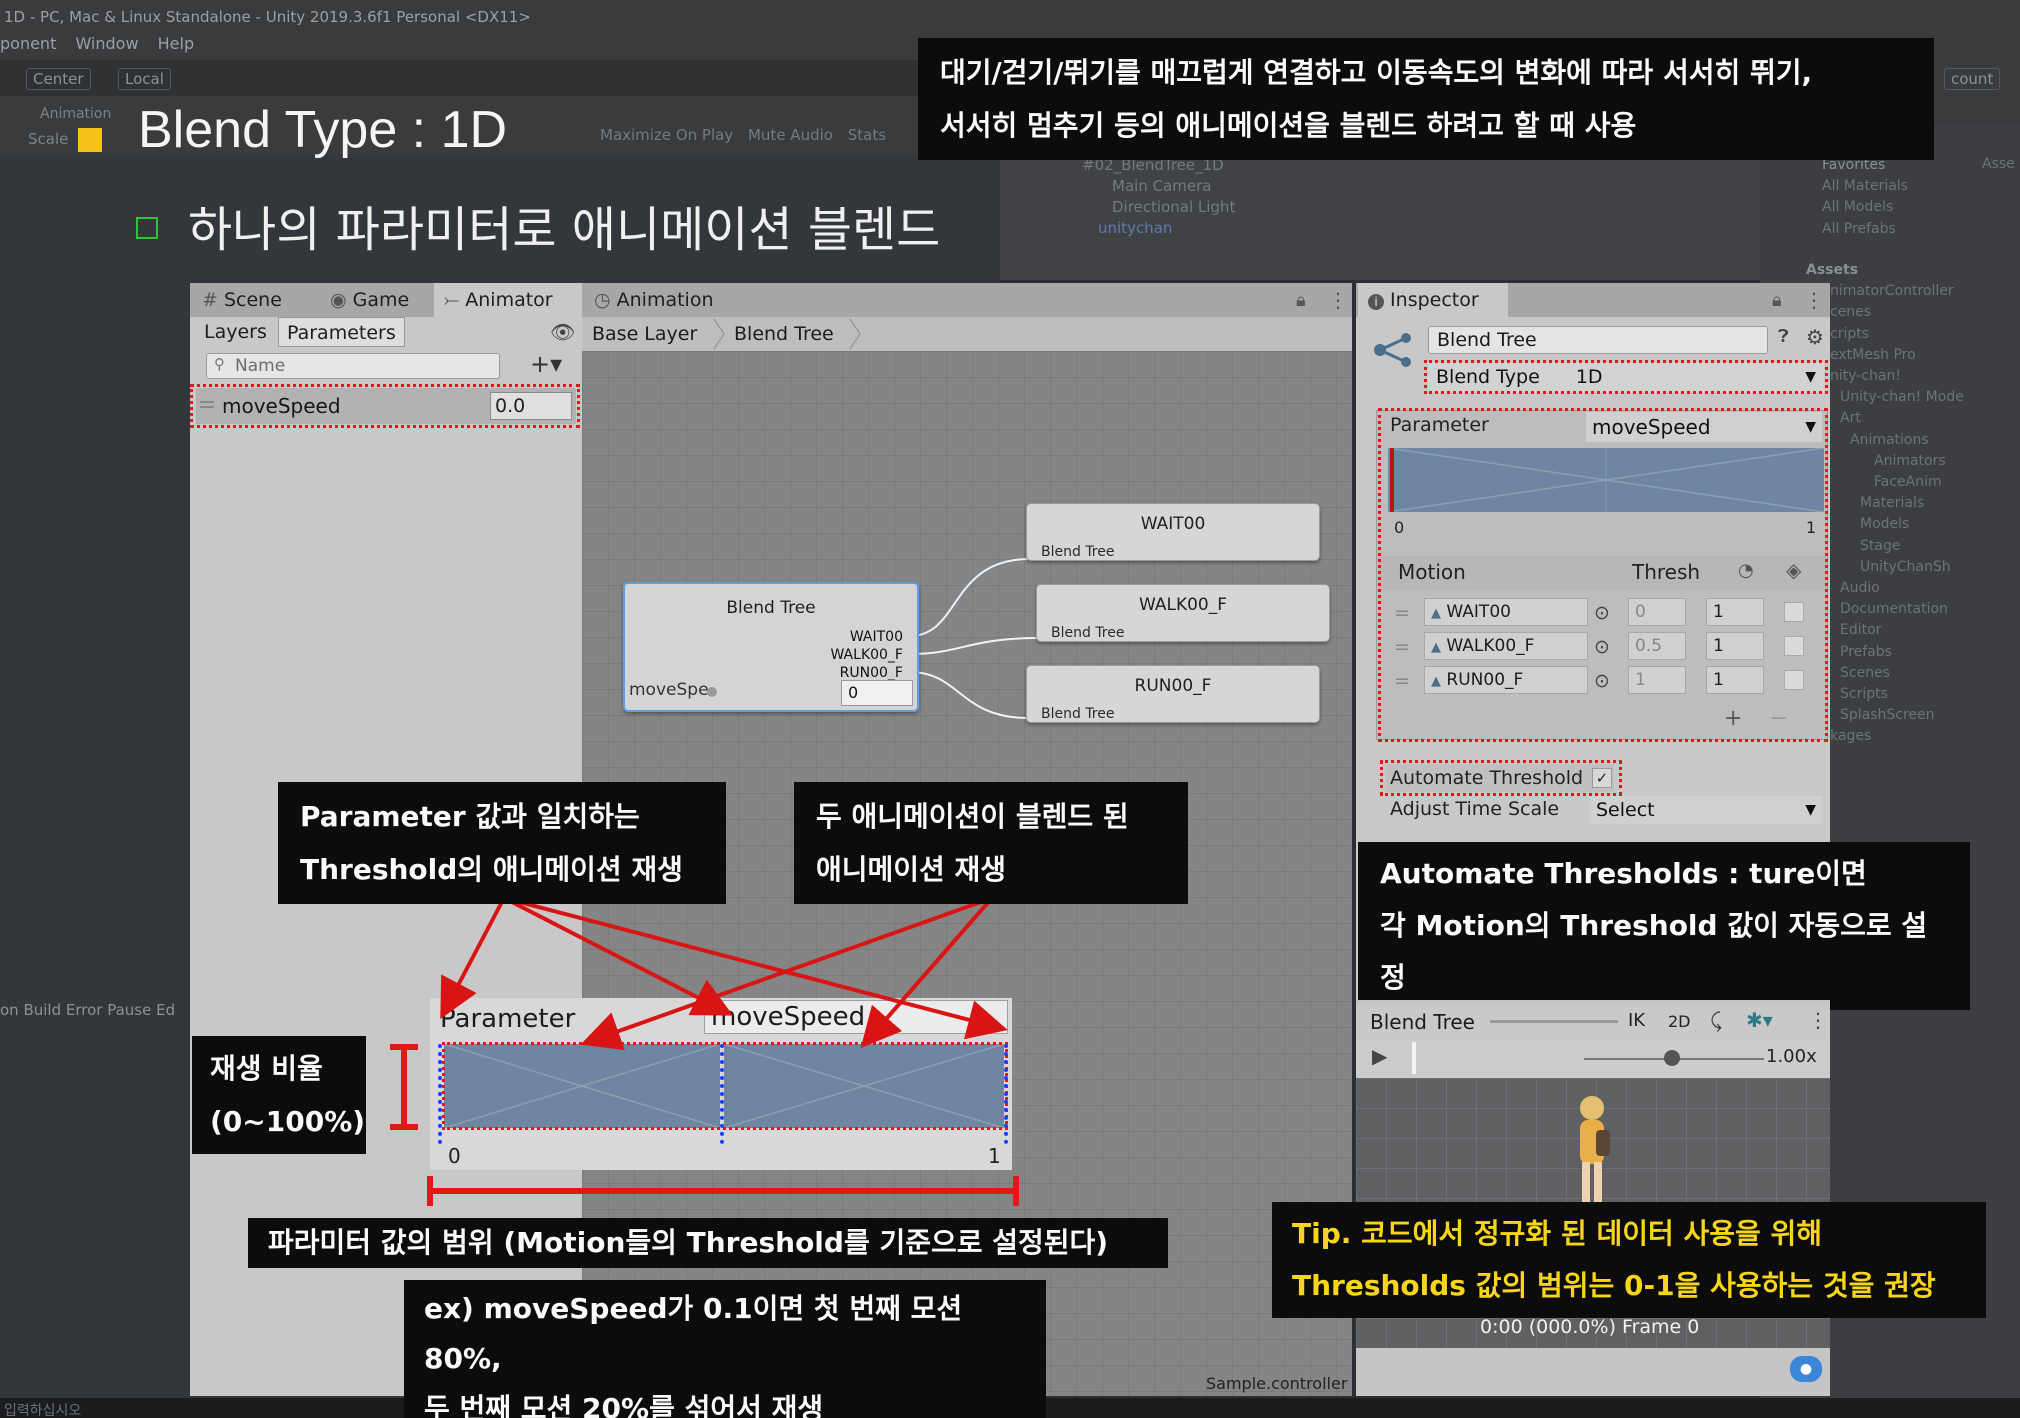  Describe the element at coordinates (1625, 810) in the screenshot. I see `adjust-time-scale-value: Select` at that location.